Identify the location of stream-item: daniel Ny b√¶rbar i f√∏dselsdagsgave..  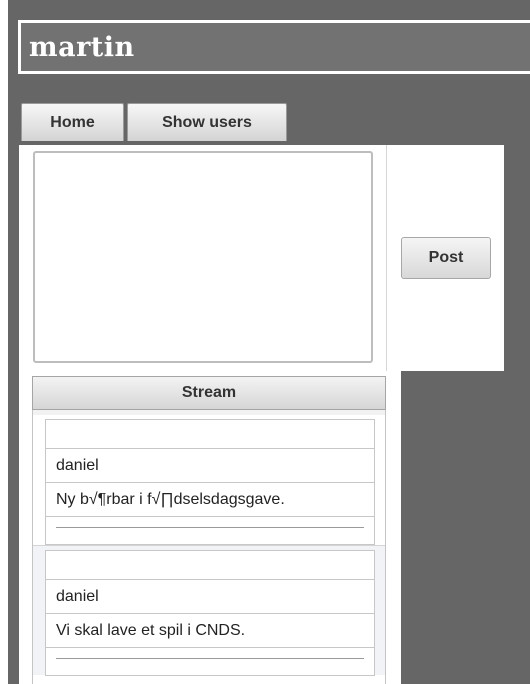
(209, 480).